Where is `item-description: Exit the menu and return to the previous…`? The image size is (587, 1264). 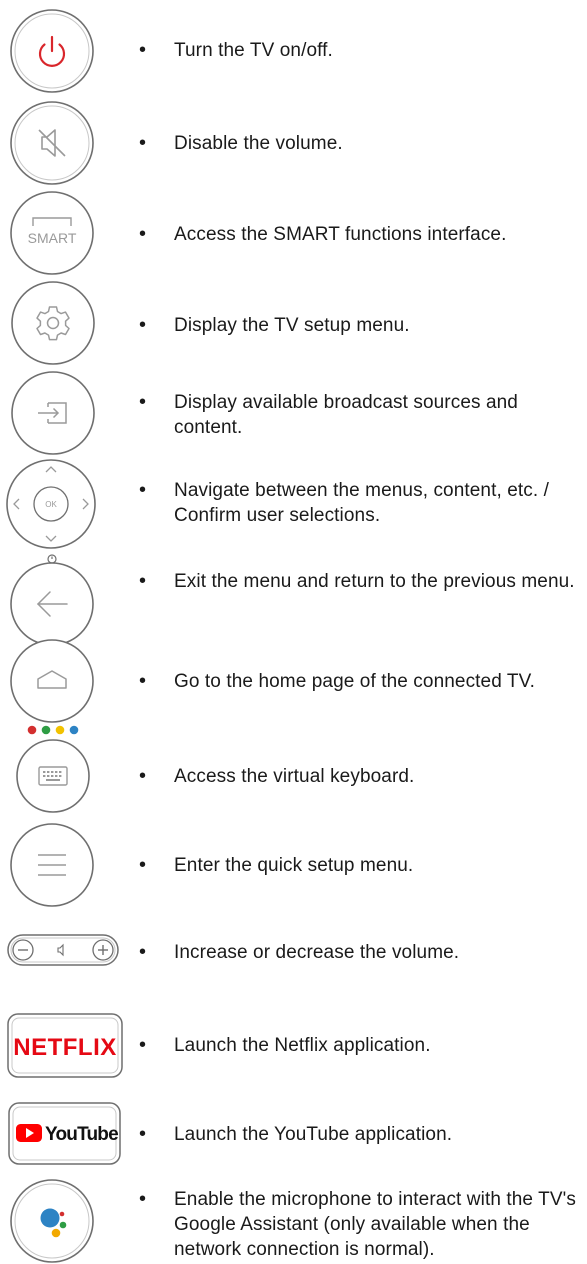 item-description: Exit the menu and return to the previous… is located at coordinates (374, 581).